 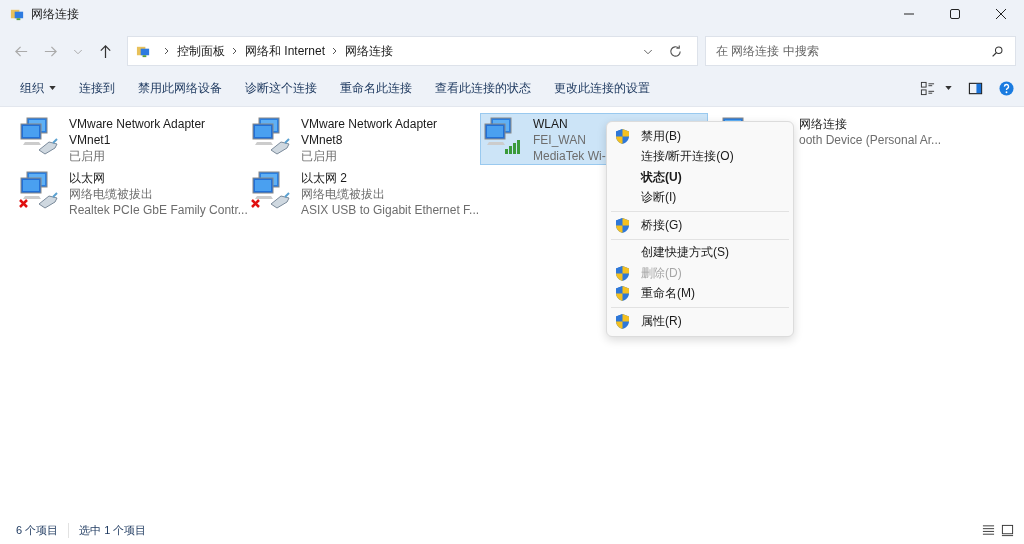 What do you see at coordinates (370, 132) in the screenshot?
I see `connection-name: VMware Network Adapter VMnet8` at bounding box center [370, 132].